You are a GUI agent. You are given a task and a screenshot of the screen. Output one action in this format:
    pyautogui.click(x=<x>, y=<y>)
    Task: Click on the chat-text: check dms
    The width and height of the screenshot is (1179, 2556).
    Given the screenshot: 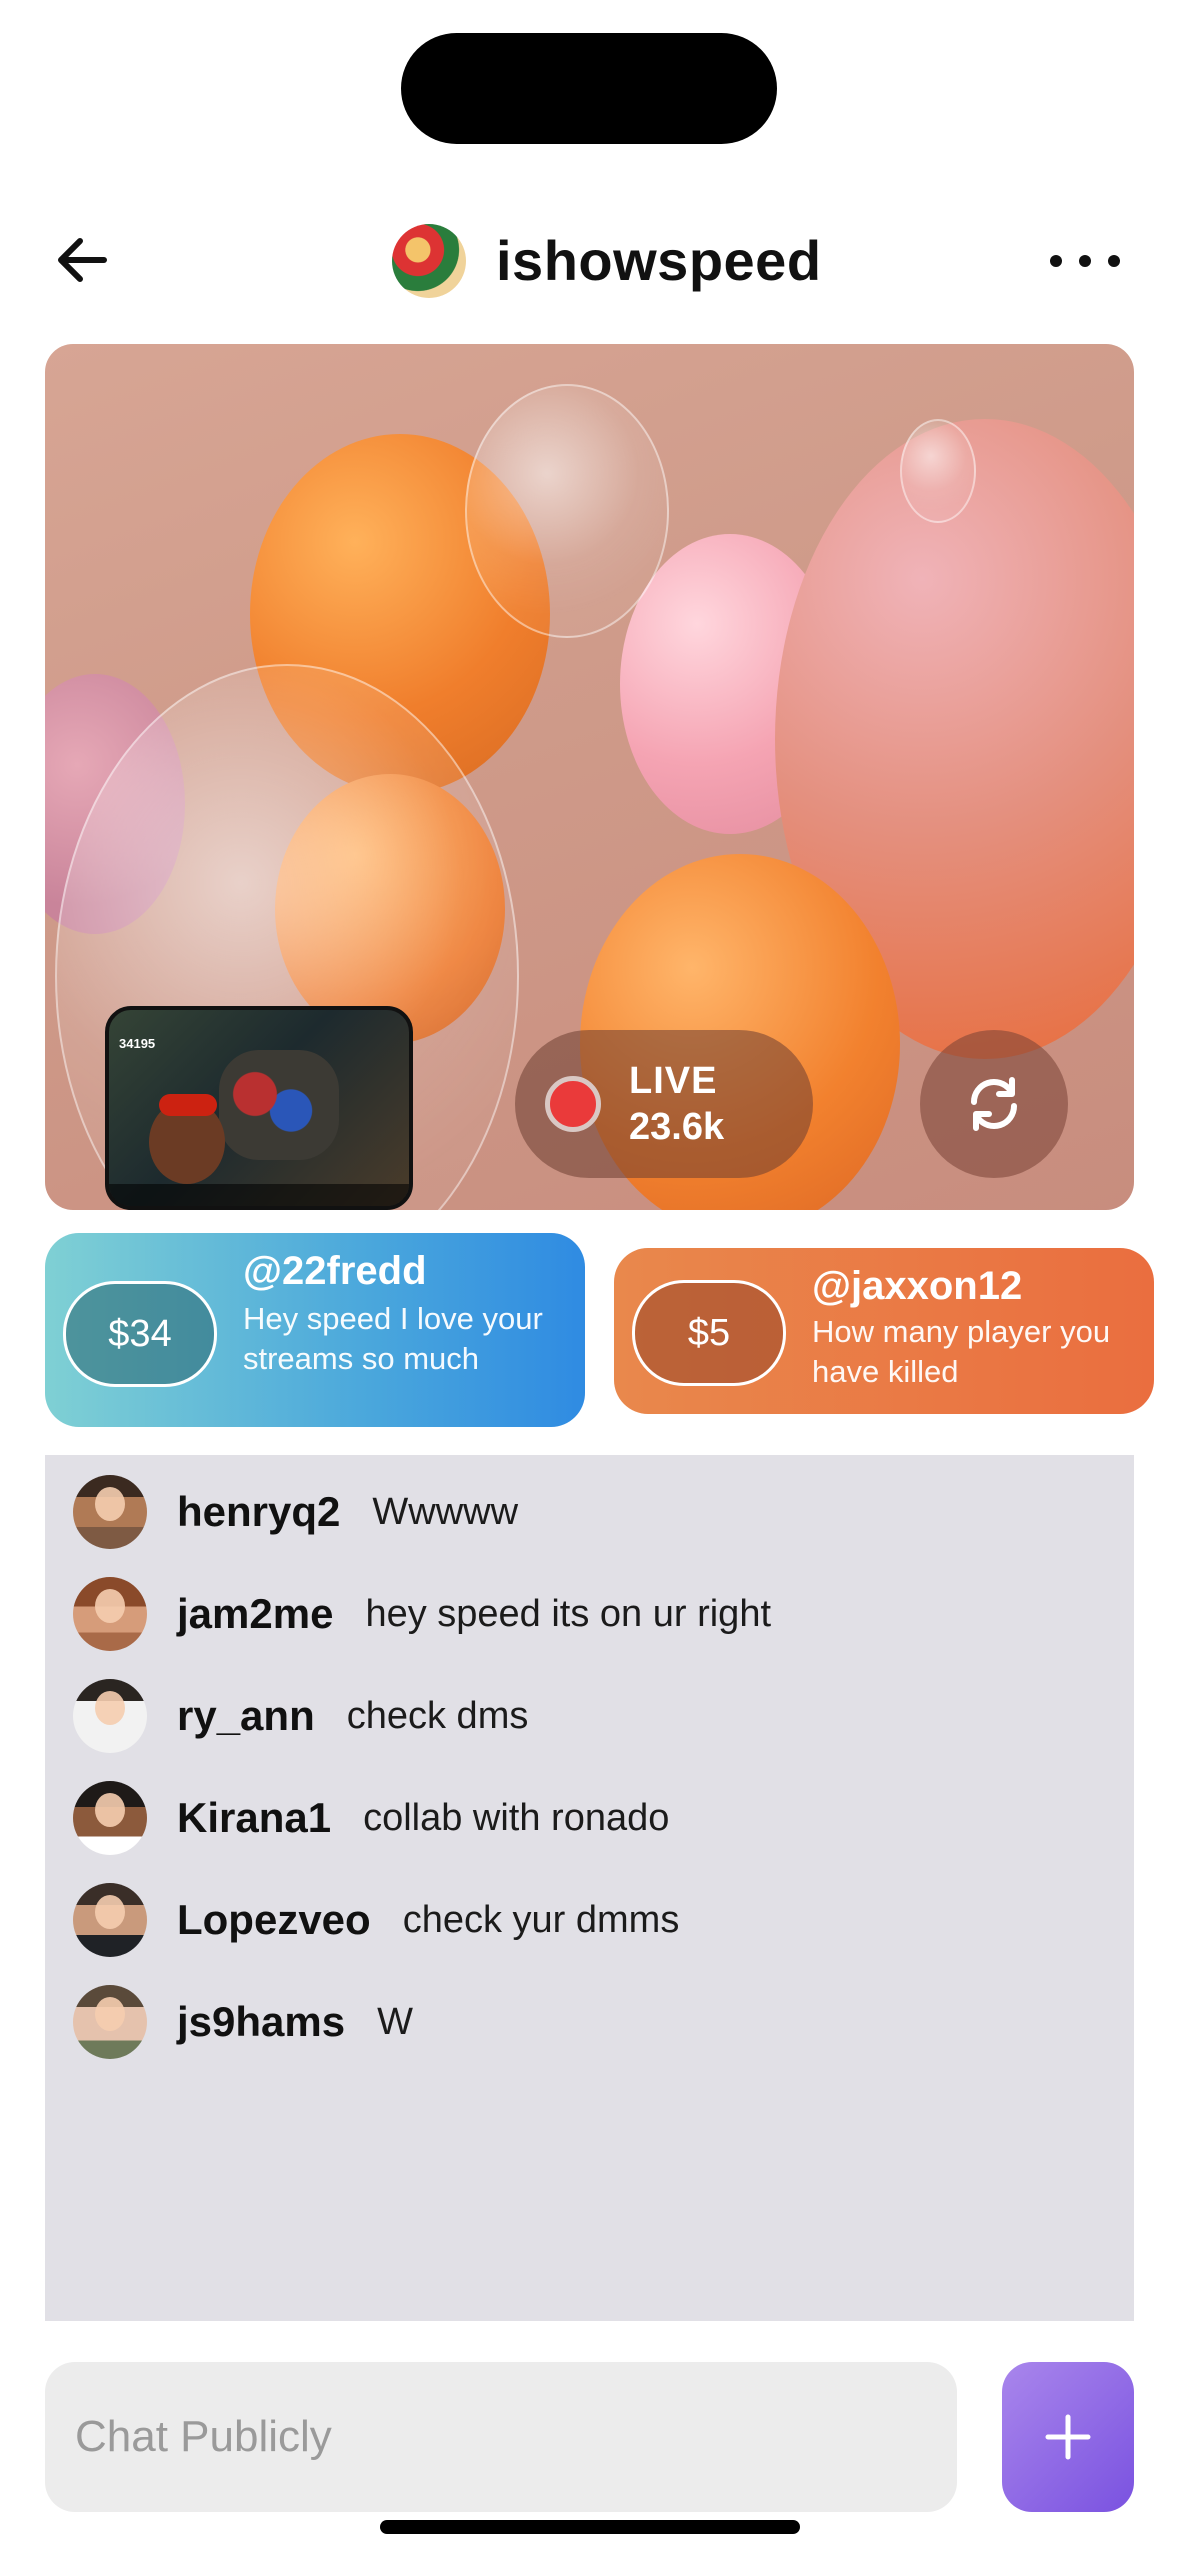 What is the action you would take?
    pyautogui.click(x=437, y=1715)
    